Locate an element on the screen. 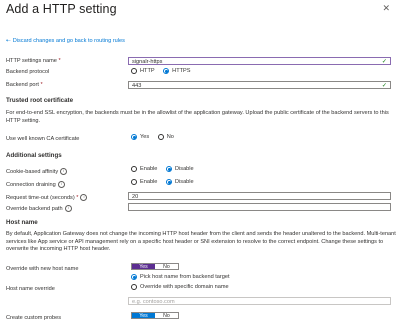  pick-backend-radio: Pick host name from backend target is located at coordinates (180, 277).